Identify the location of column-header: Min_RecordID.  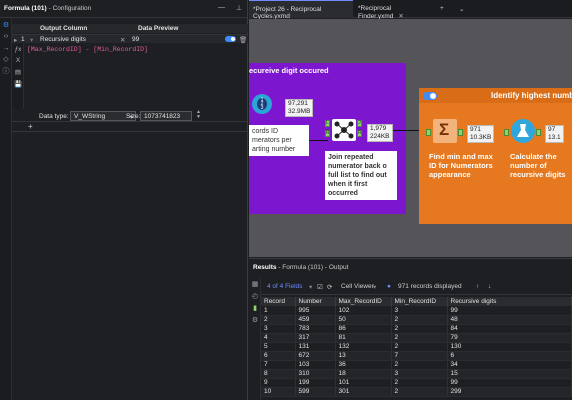
(419, 301).